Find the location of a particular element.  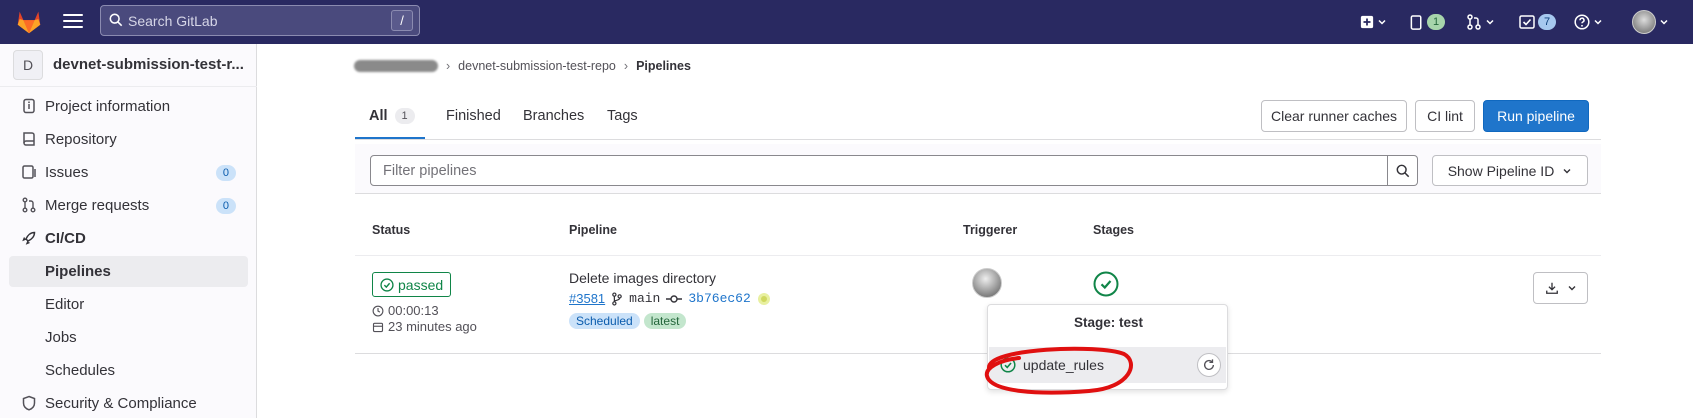

red-circle-annotation is located at coordinates (1058, 370).